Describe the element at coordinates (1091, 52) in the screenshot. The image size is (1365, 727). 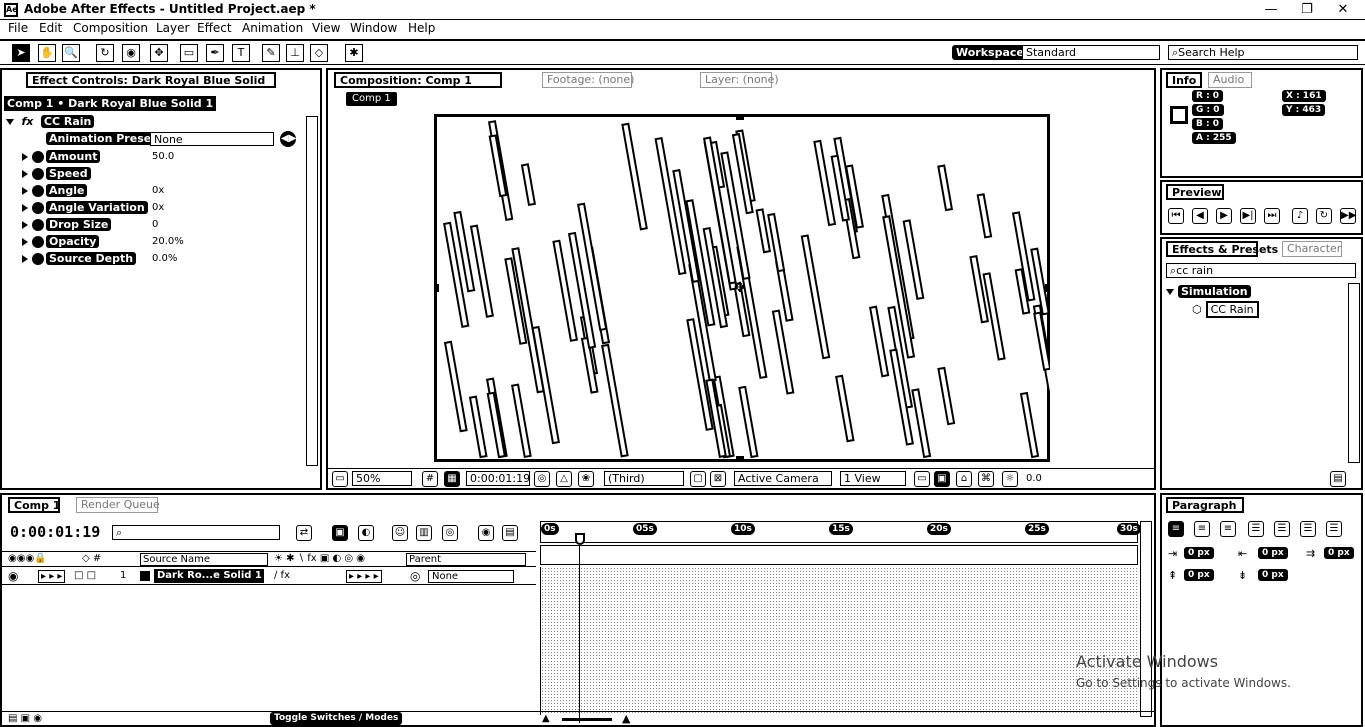
I see `workspace-dropdown: Standard` at that location.